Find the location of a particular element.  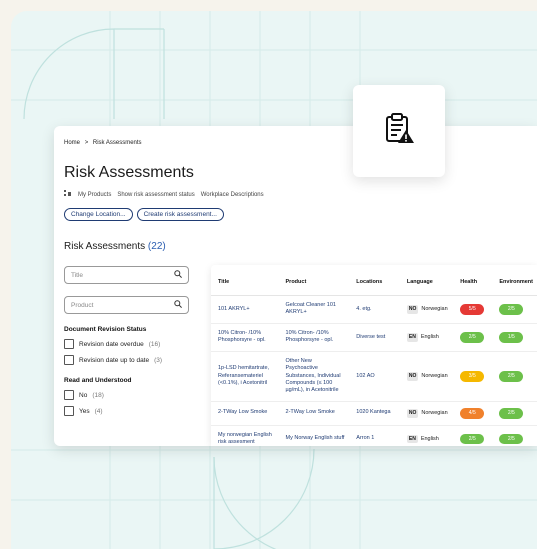

cell-location: Diverse test is located at coordinates (374, 337).